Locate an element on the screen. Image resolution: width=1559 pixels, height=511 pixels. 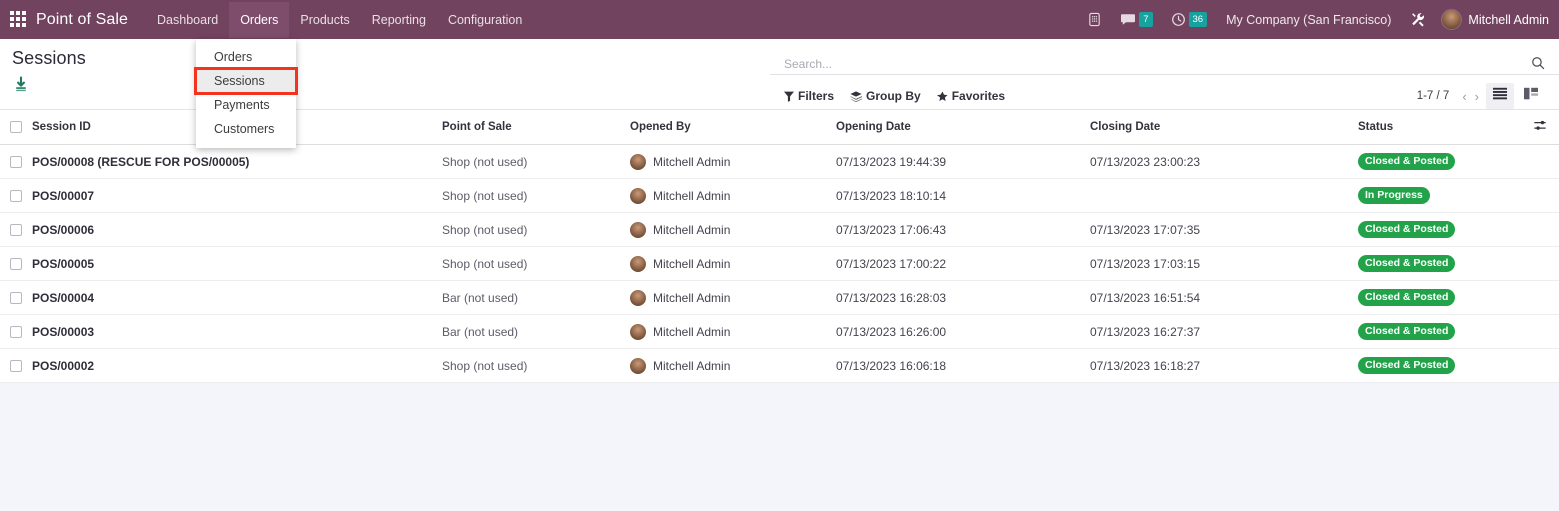
nav-item-dashboard: Dashboard is located at coordinates (187, 20).